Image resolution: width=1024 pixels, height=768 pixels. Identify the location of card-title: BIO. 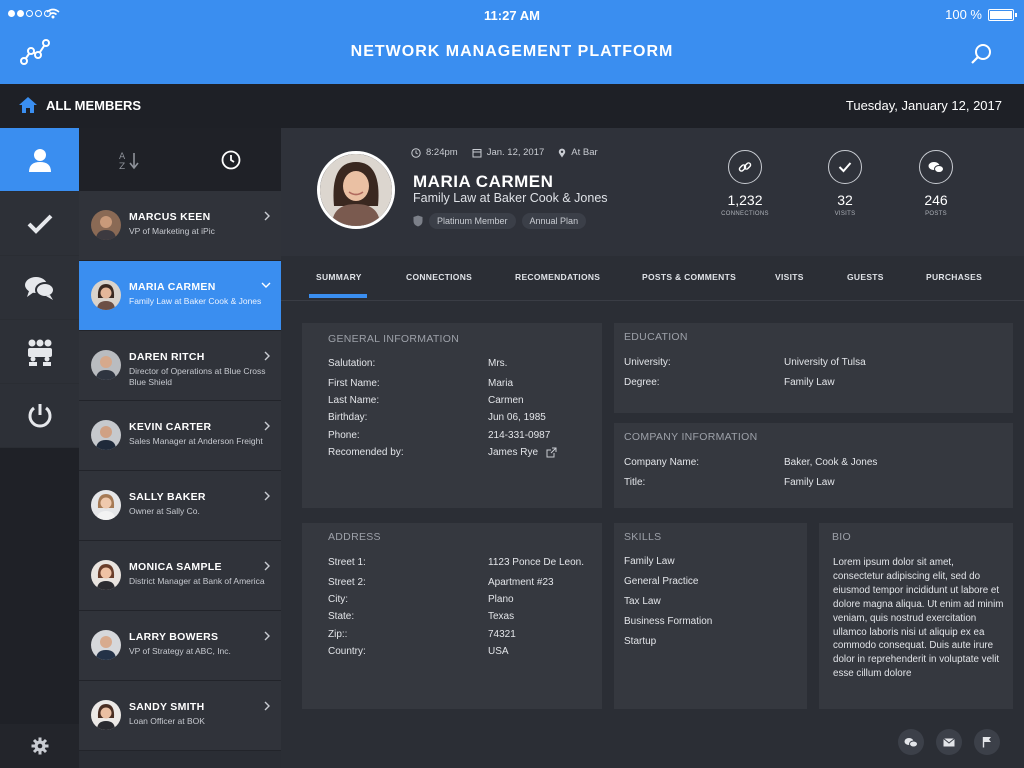
(841, 537).